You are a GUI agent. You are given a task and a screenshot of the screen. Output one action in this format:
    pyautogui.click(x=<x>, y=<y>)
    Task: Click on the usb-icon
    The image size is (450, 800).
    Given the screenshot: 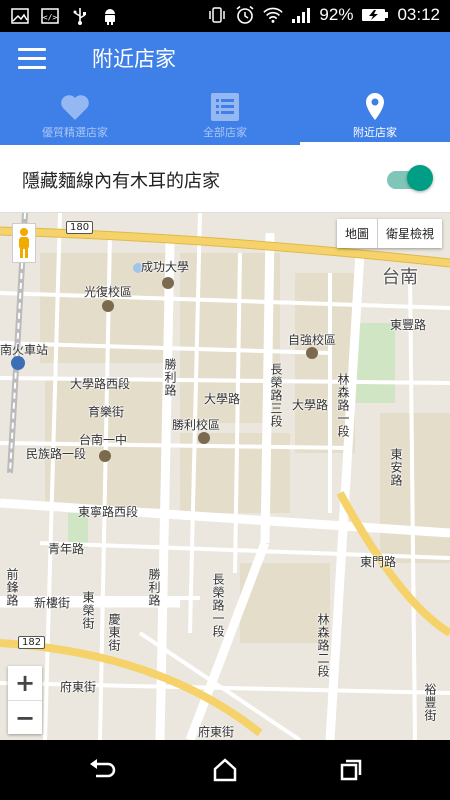 What is the action you would take?
    pyautogui.click(x=80, y=16)
    